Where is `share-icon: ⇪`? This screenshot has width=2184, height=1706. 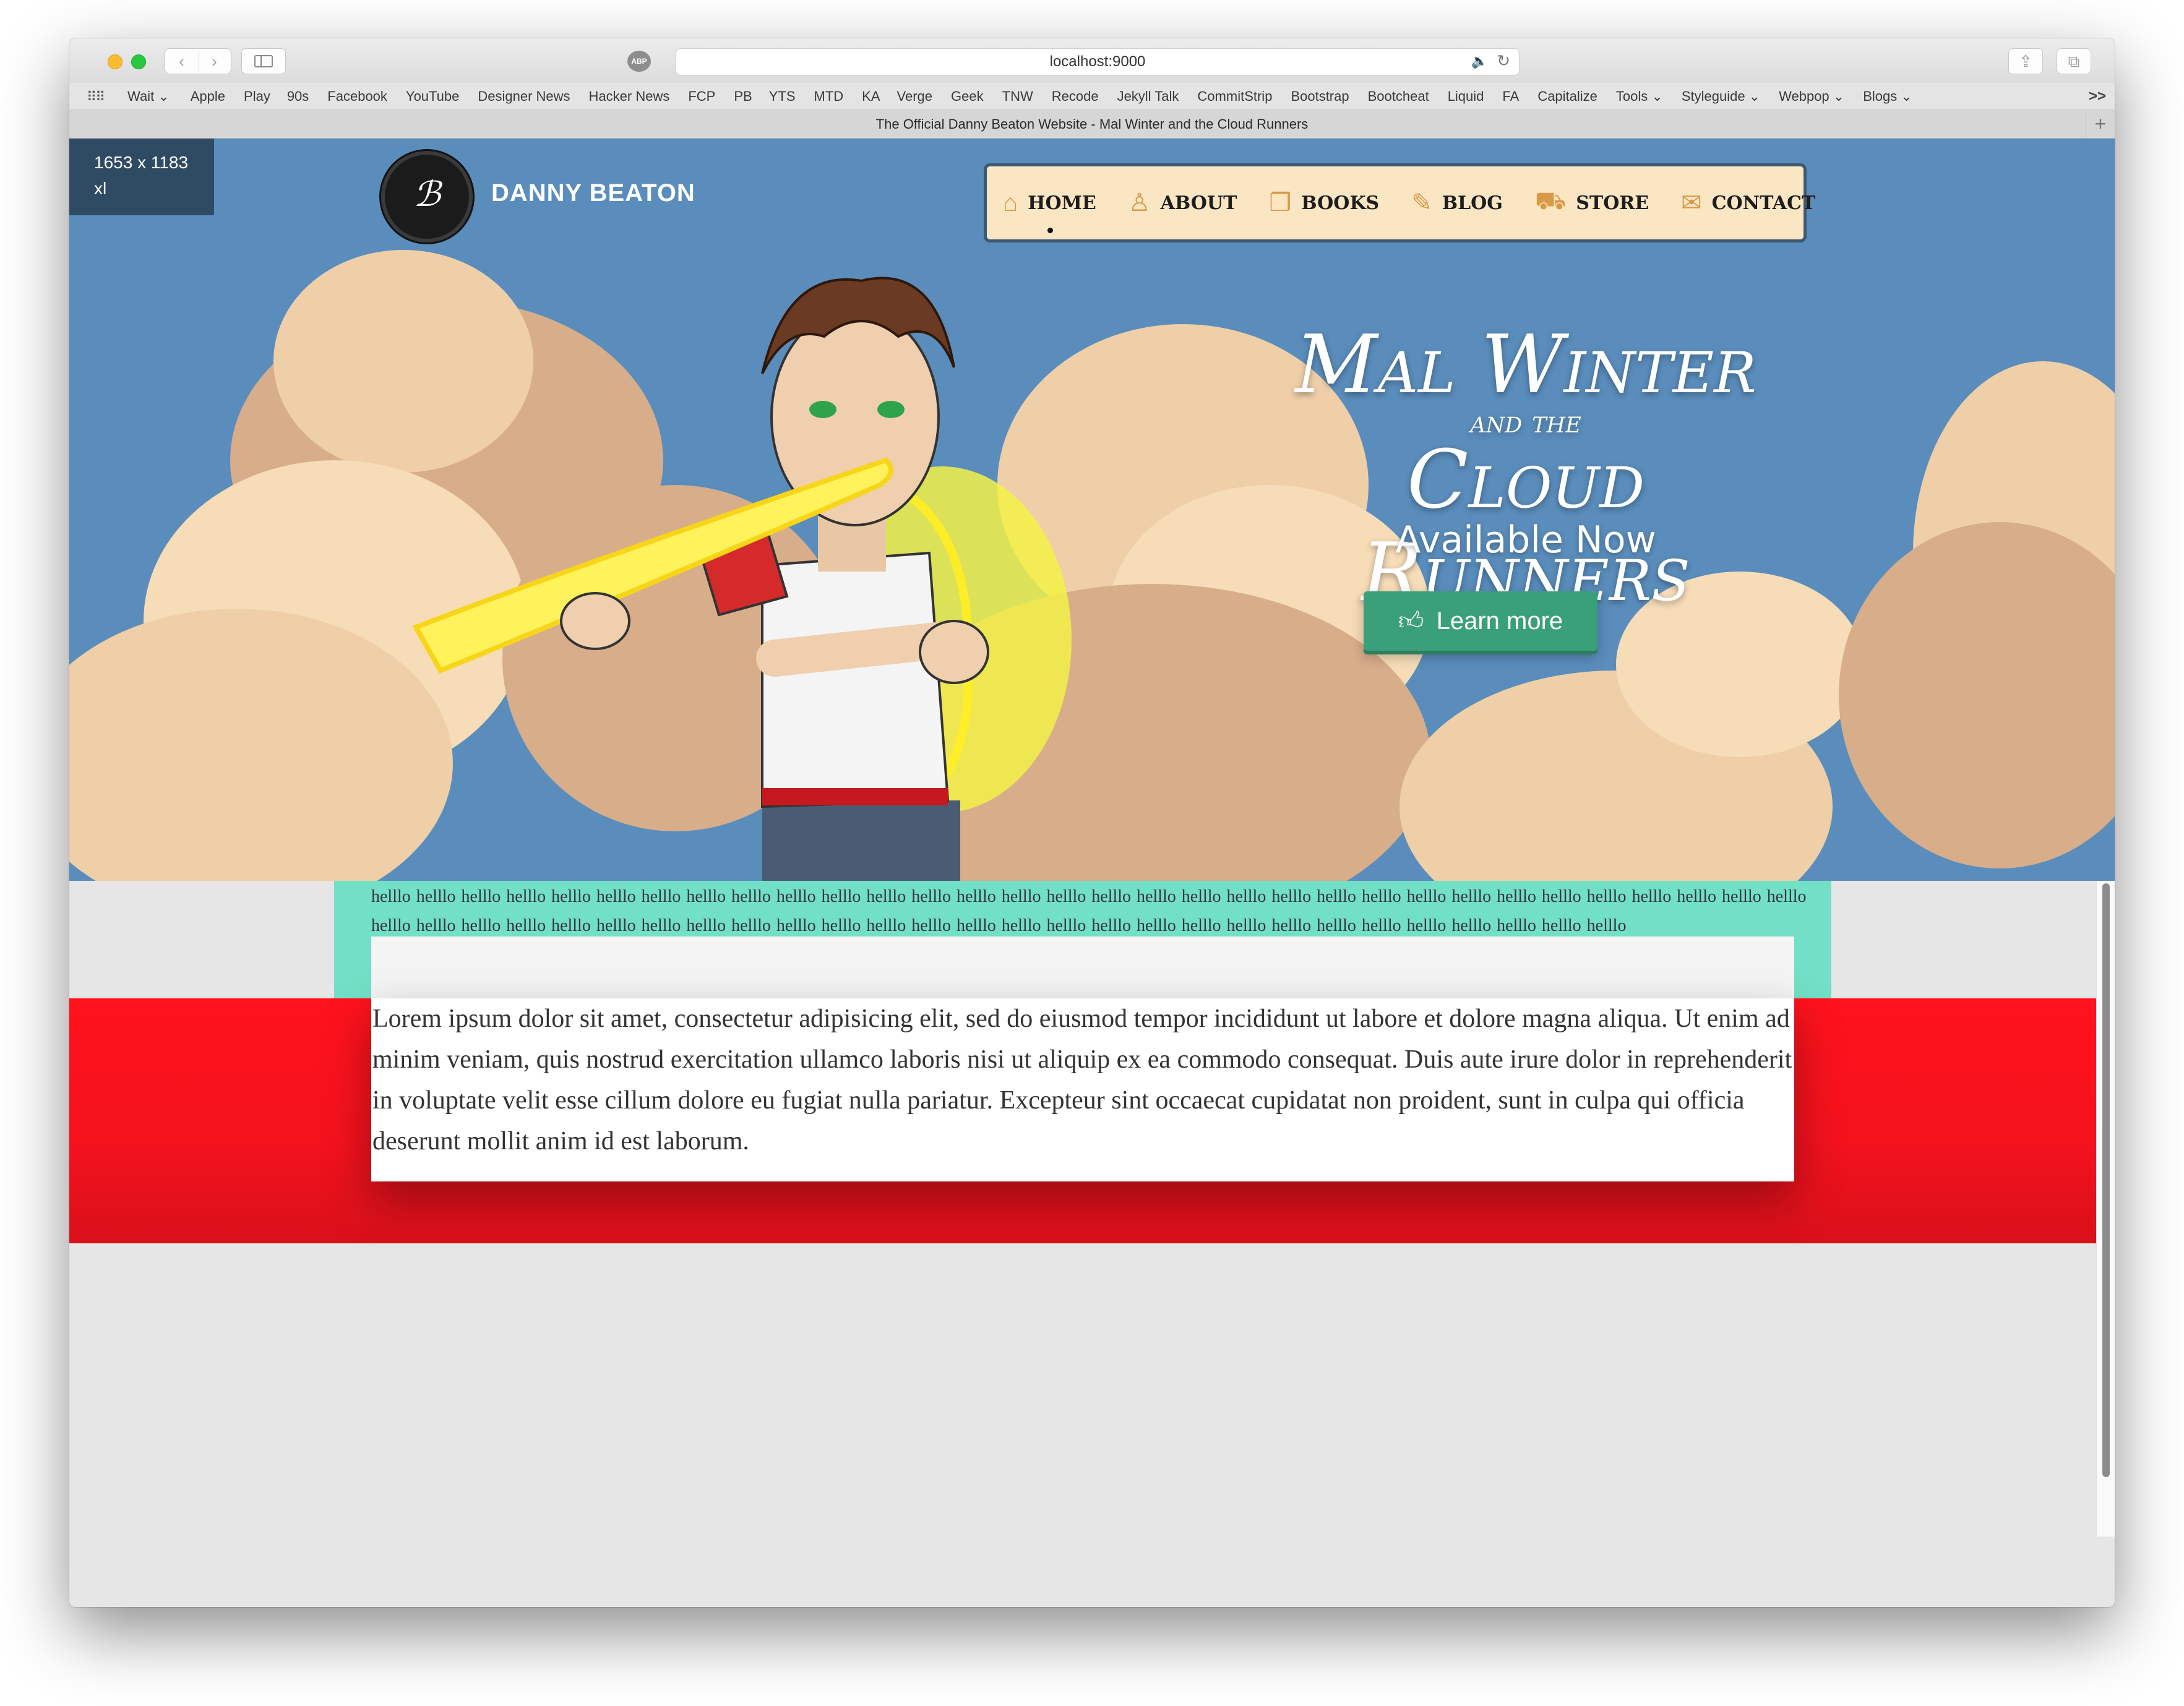 share-icon: ⇪ is located at coordinates (2025, 61).